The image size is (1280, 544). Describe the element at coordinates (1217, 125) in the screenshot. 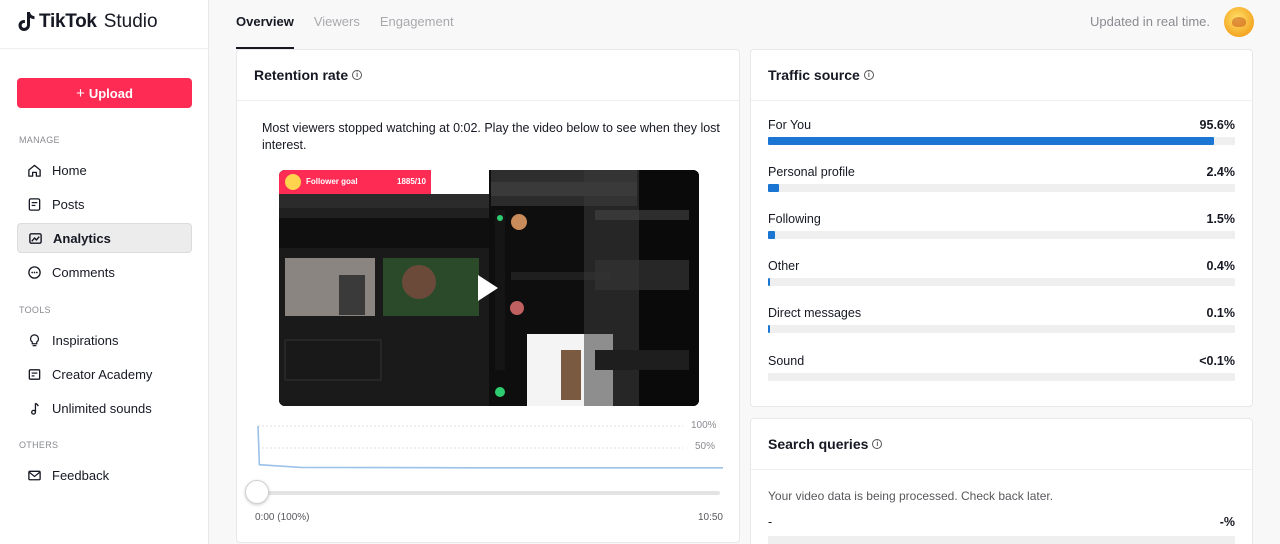

I see `traffic-value: 95.6%` at that location.